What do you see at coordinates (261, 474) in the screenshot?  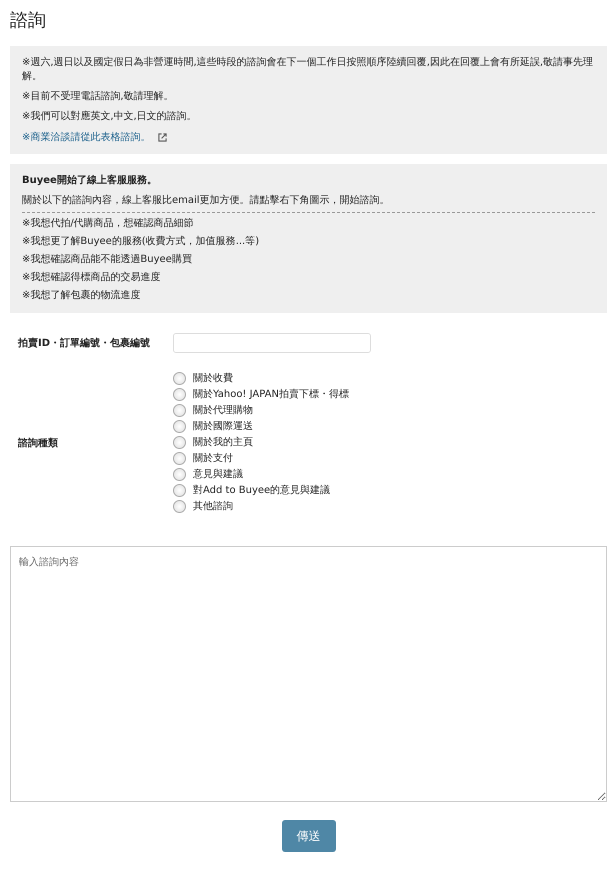 I see `category-option: 意見與建議` at bounding box center [261, 474].